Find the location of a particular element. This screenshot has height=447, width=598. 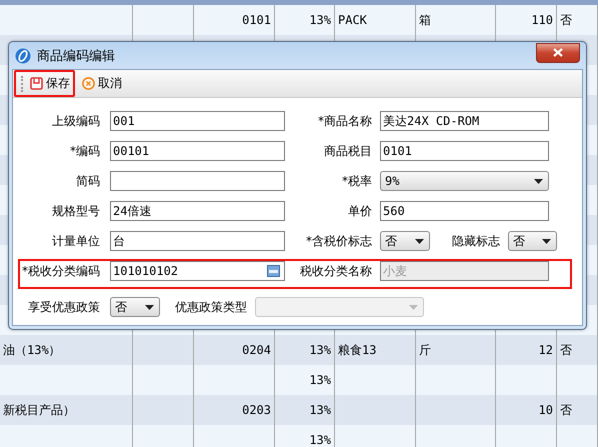

picker-icon is located at coordinates (273, 271).